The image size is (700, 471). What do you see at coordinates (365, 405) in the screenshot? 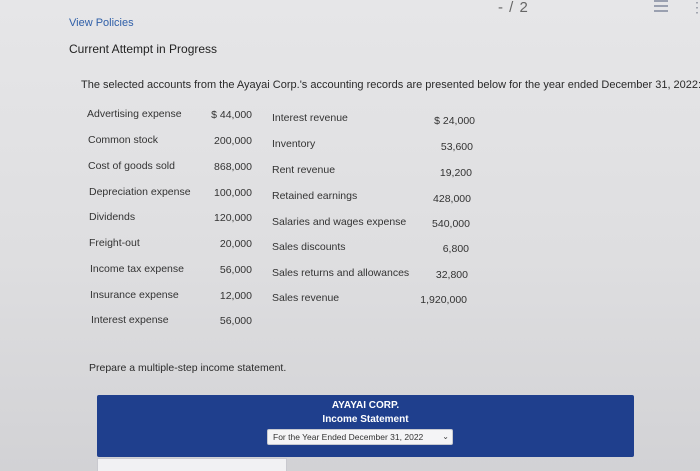
I see `company-name: AYAYAI CORP.` at bounding box center [365, 405].